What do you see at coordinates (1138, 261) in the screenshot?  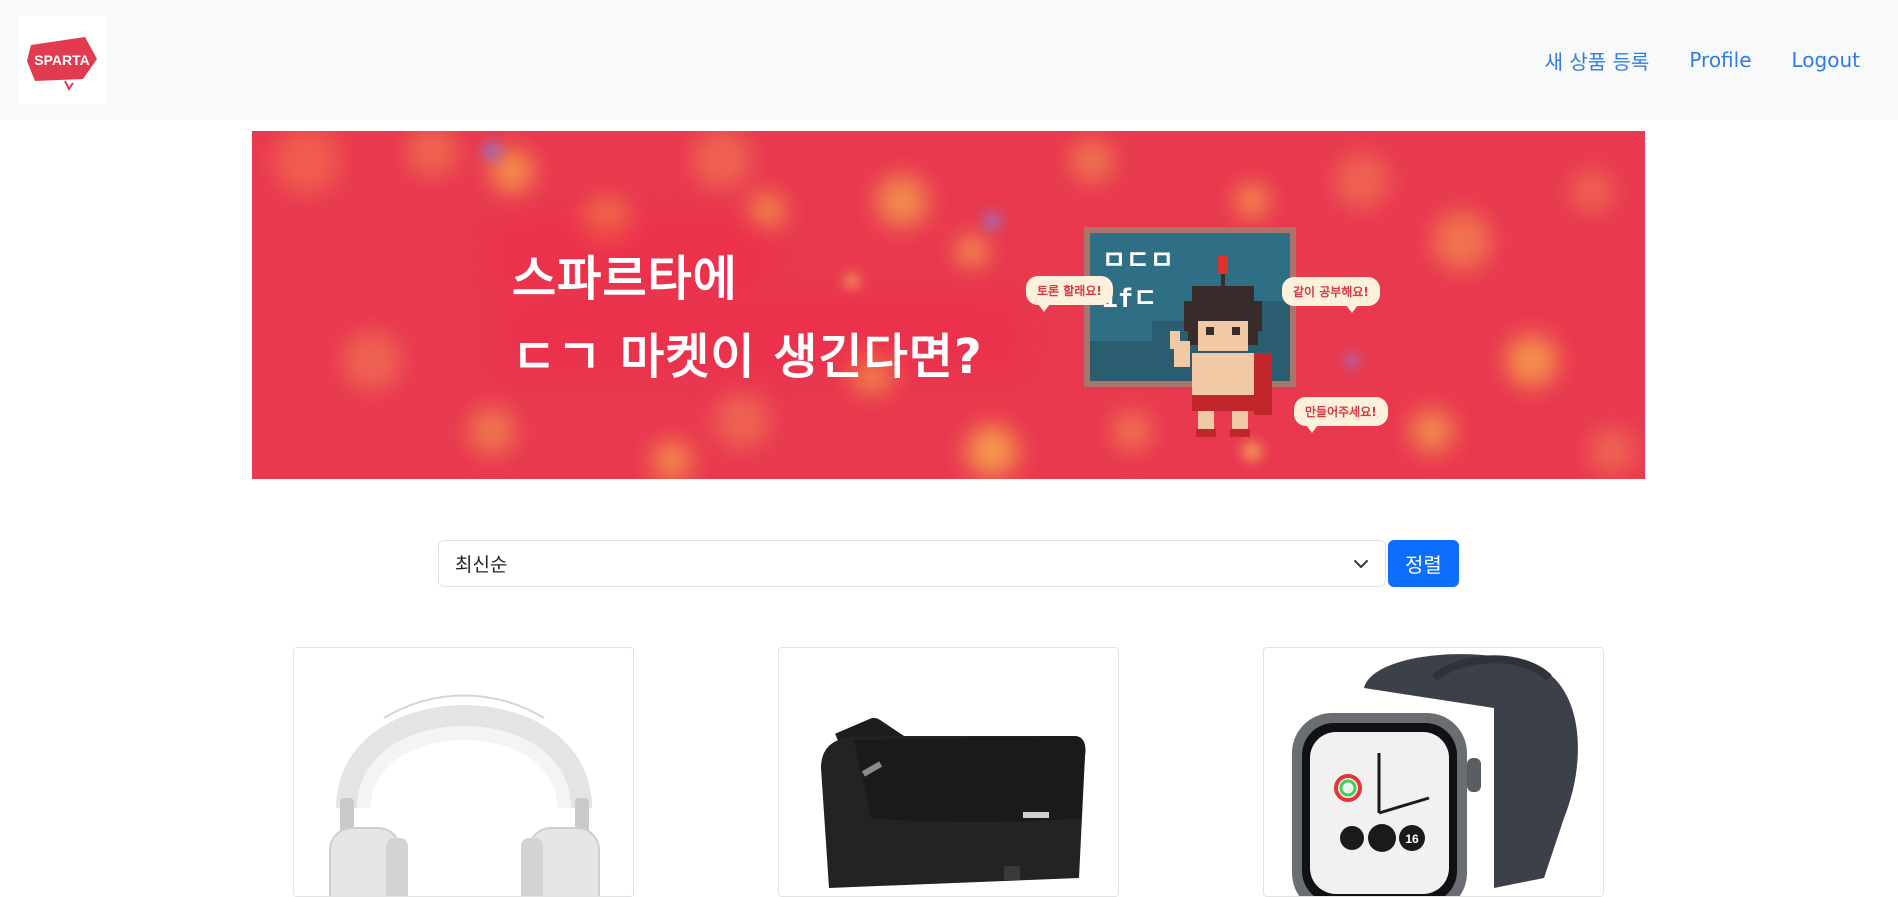 I see `board-text-line1: ㅁㄷㅁ` at bounding box center [1138, 261].